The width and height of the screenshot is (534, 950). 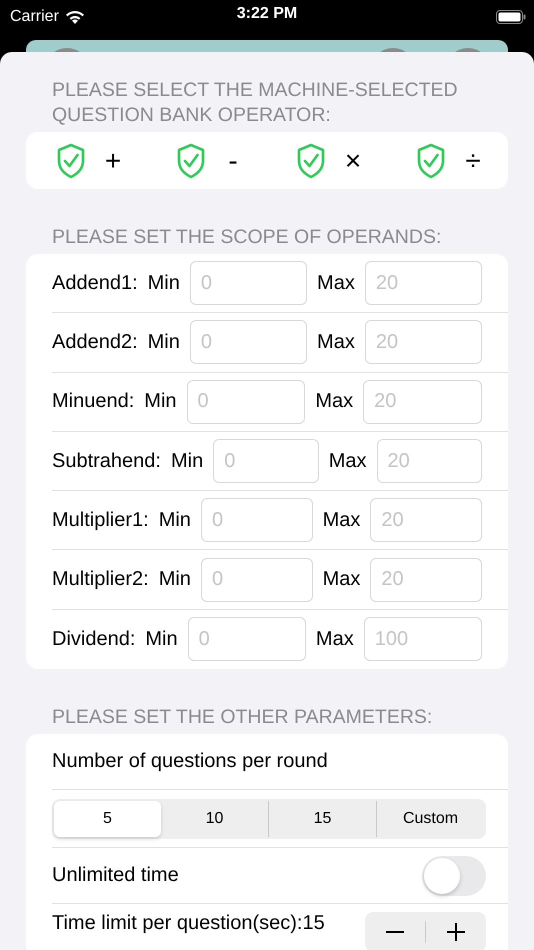 I want to click on segment-tab: 15, so click(x=322, y=818).